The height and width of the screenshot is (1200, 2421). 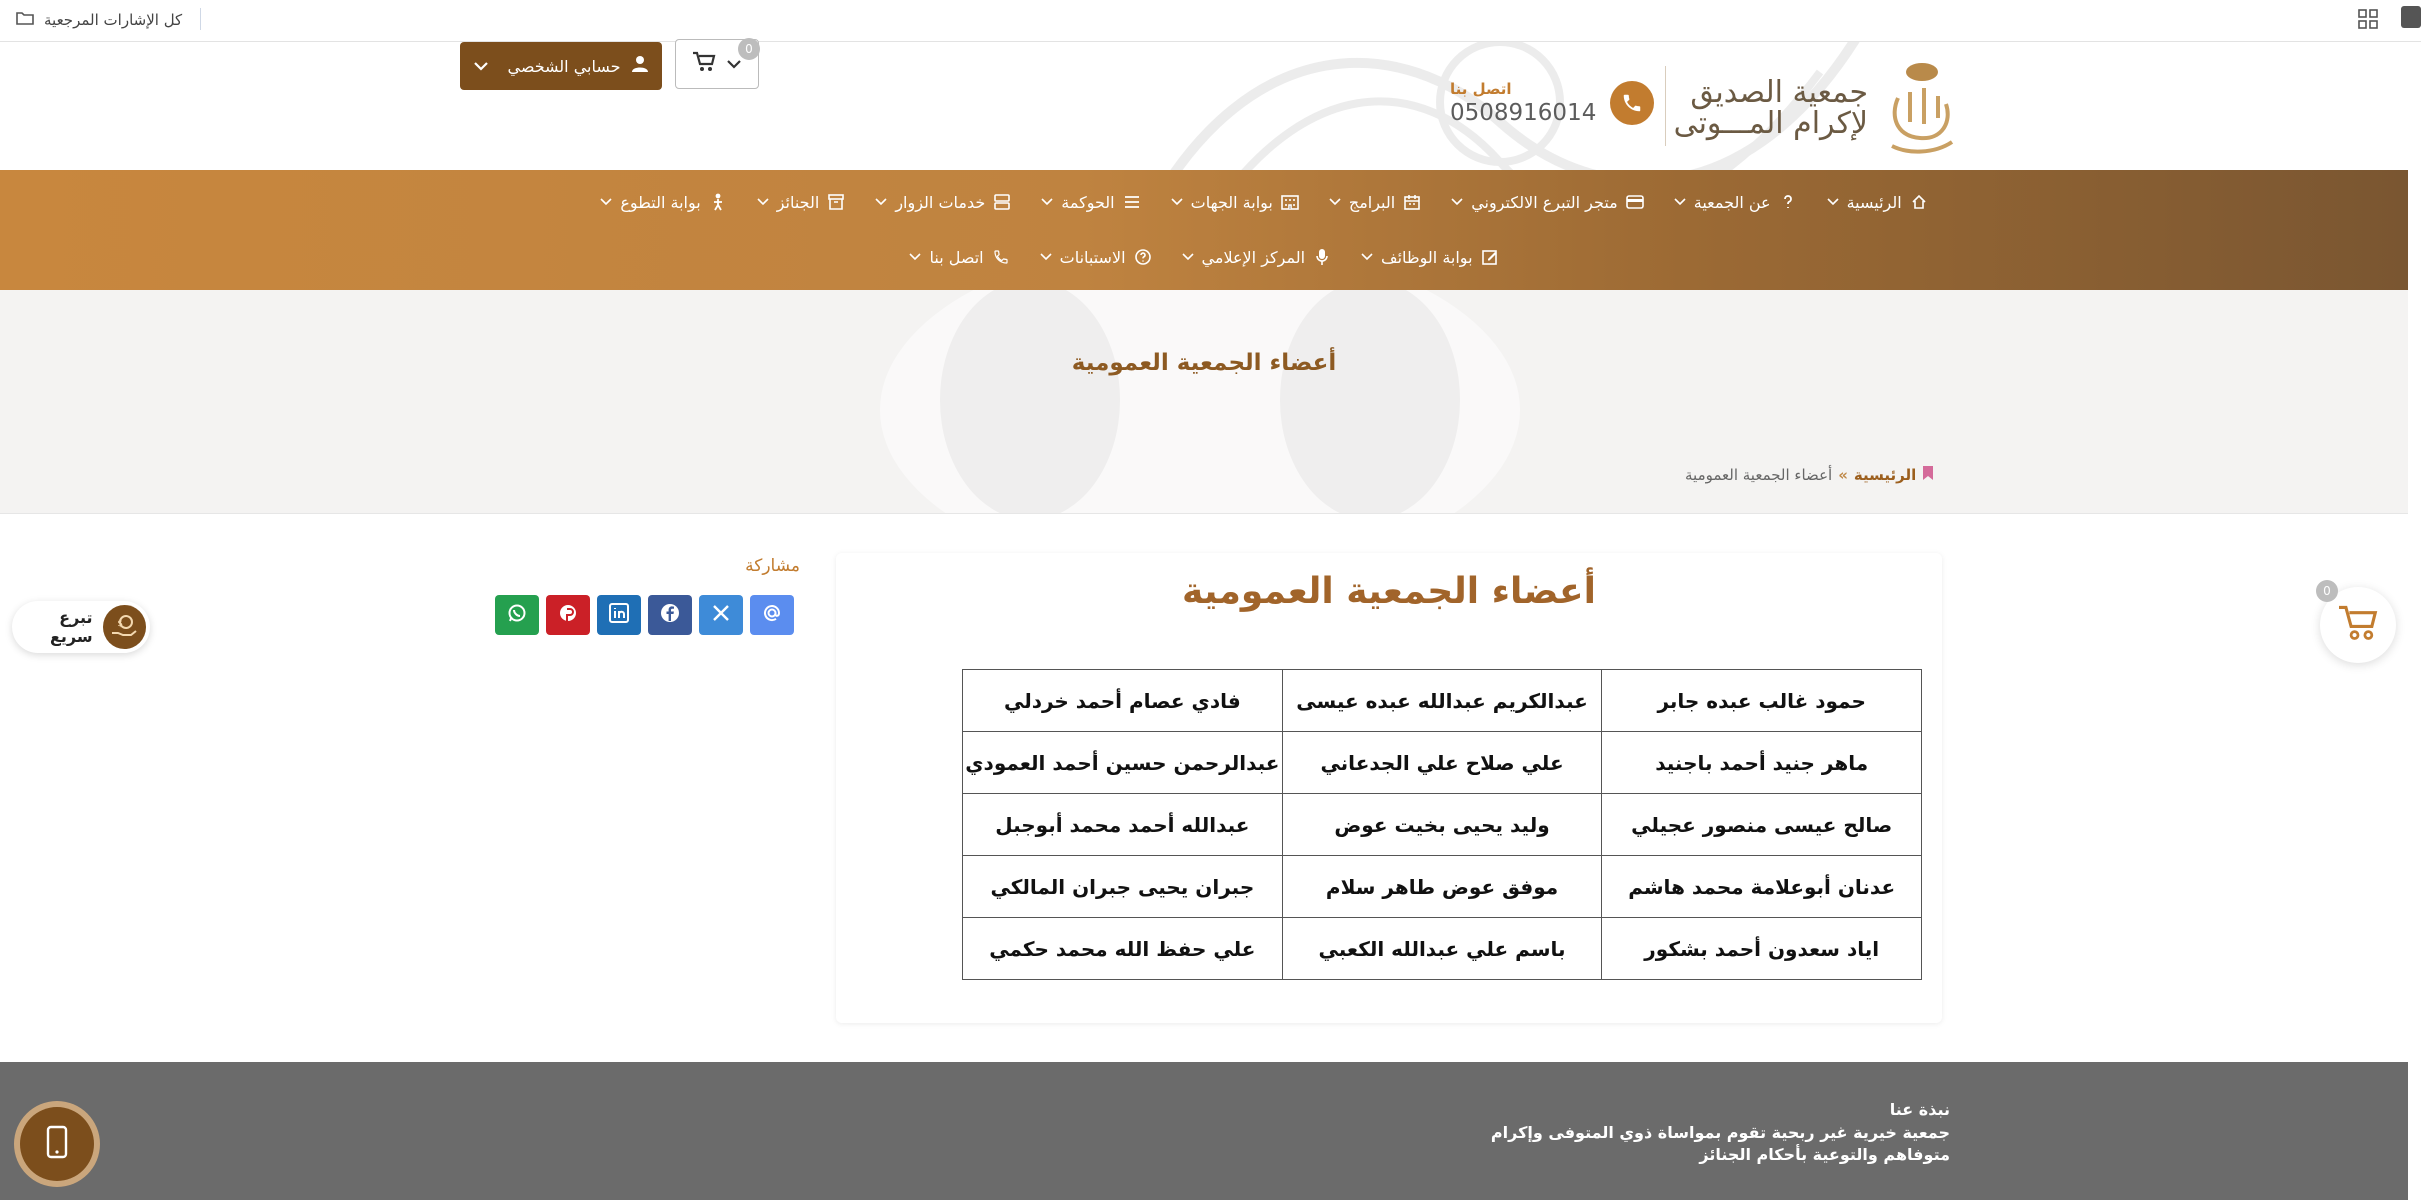 What do you see at coordinates (1759, 475) in the screenshot?
I see `breadcrumb-current: أعضاء الجمعية العمومية` at bounding box center [1759, 475].